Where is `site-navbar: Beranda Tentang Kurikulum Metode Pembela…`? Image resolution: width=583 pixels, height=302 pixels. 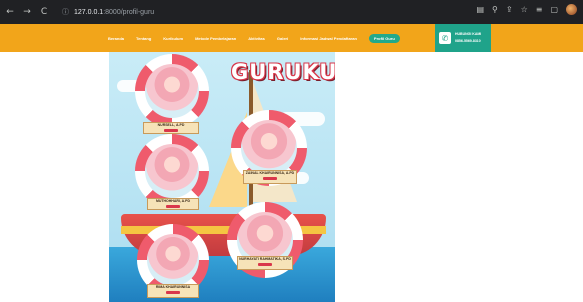
site-navbar: Beranda Tentang Kurikulum Metode Pembela… is located at coordinates (291, 38).